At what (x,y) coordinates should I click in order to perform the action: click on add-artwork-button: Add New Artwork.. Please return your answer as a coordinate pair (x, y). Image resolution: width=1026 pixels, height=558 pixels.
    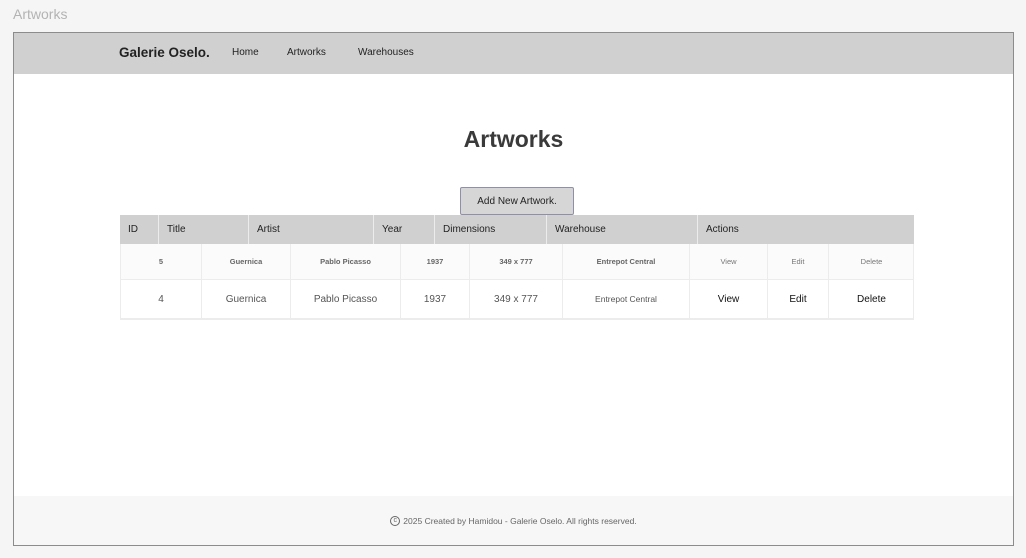
    Looking at the image, I should click on (517, 201).